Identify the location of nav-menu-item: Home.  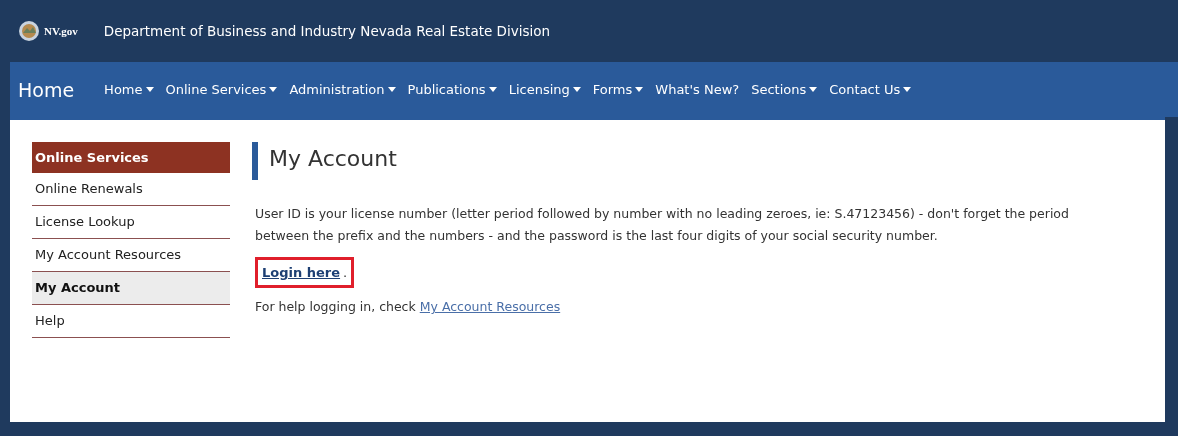
(129, 89).